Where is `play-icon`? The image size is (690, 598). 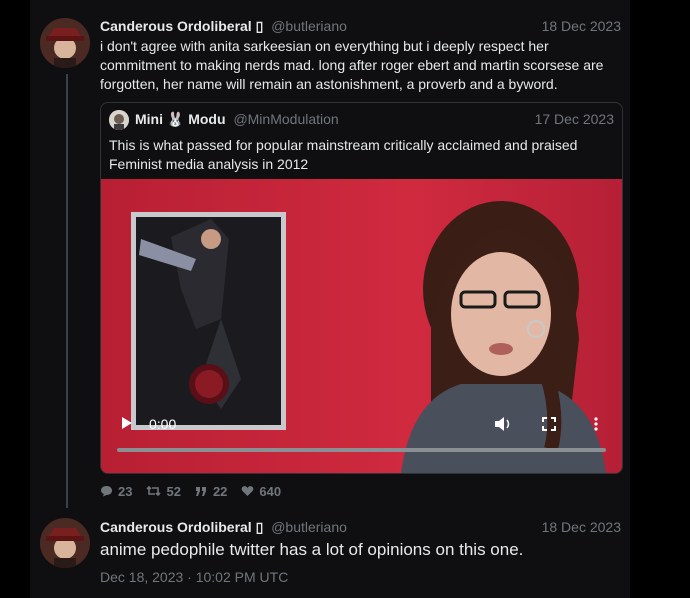
play-icon is located at coordinates (127, 424).